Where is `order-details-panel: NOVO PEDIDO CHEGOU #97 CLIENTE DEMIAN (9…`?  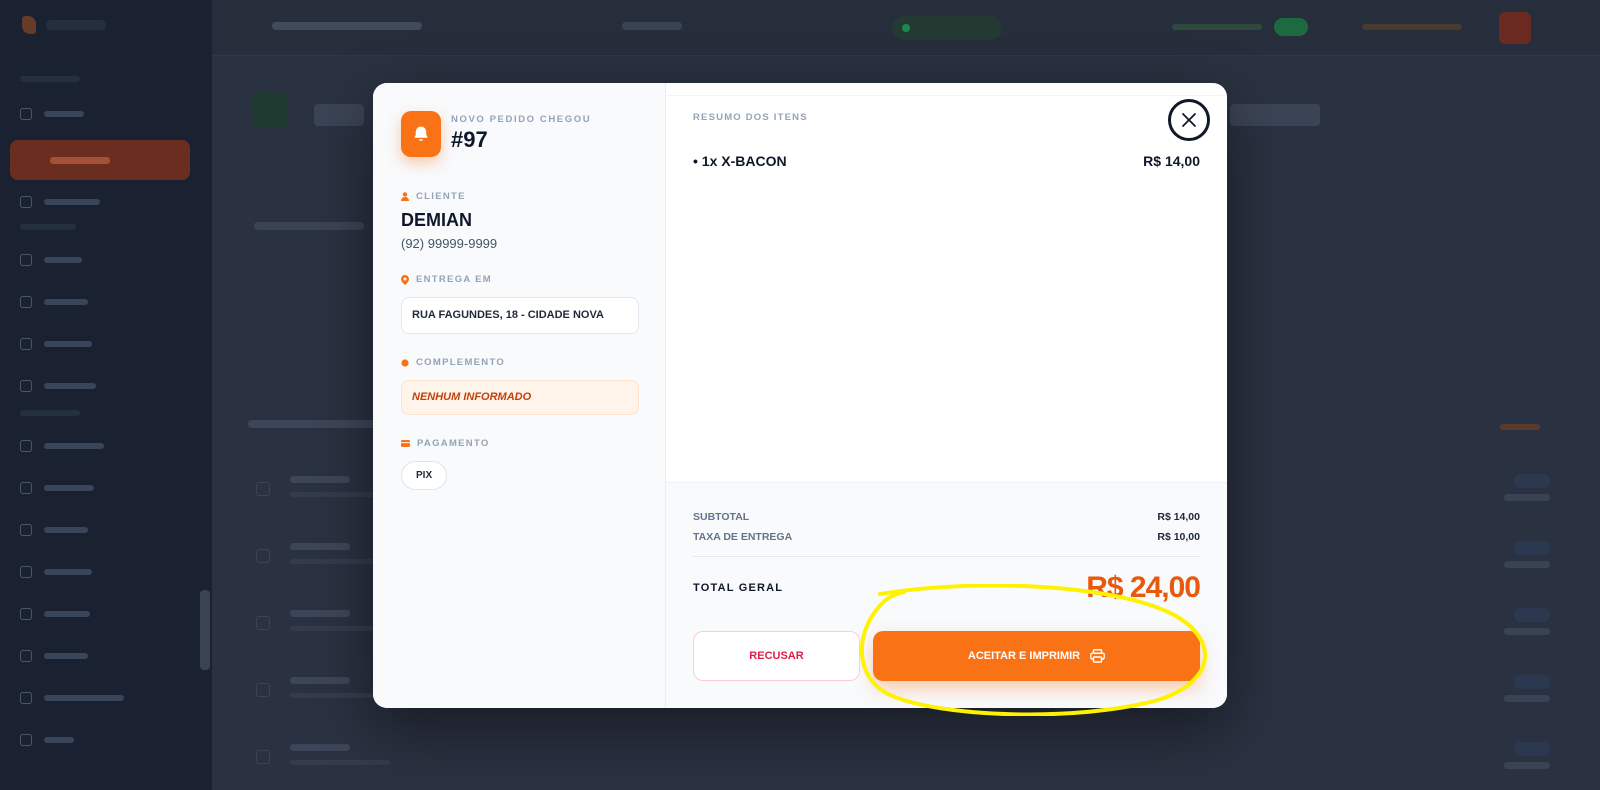 order-details-panel: NOVO PEDIDO CHEGOU #97 CLIENTE DEMIAN (9… is located at coordinates (519, 395).